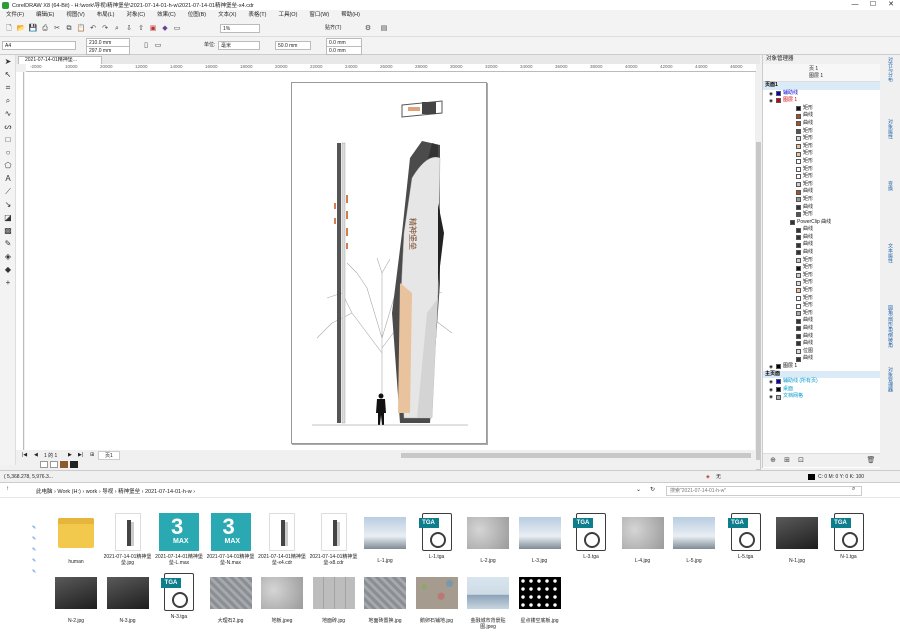  I want to click on palette-swatch-white, so click(54, 464).